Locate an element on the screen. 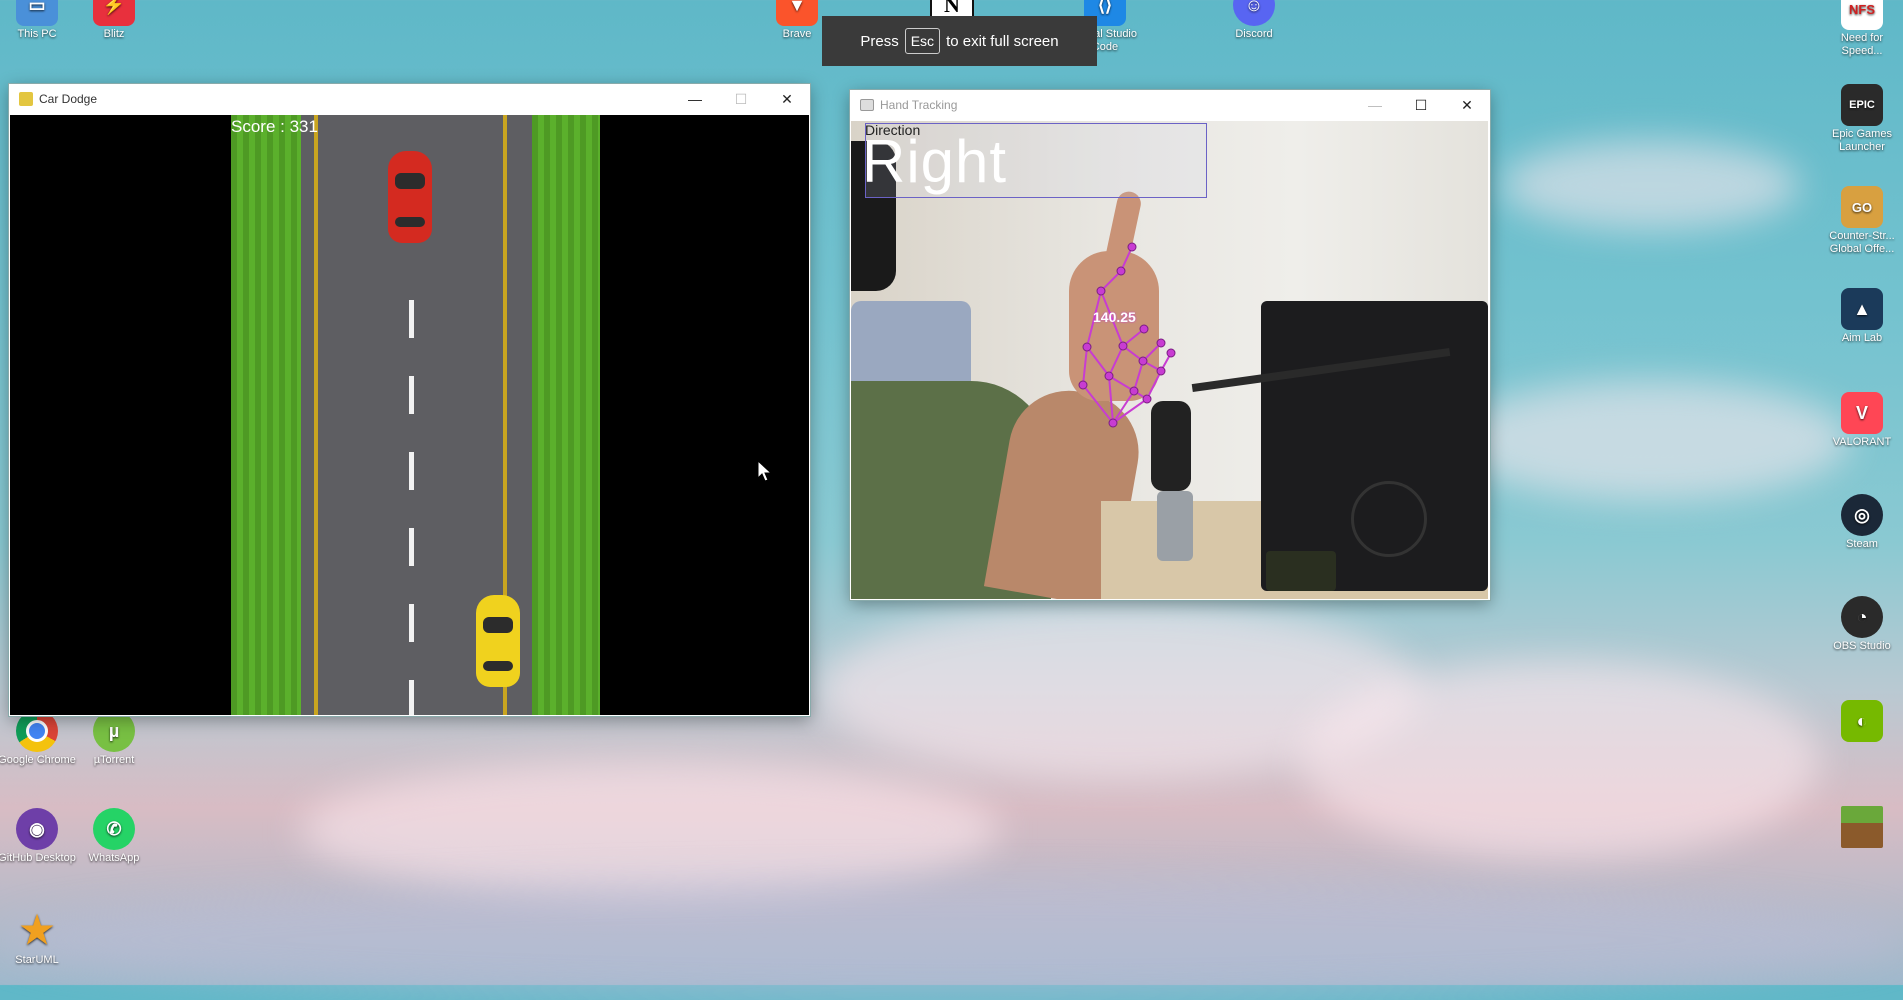 The image size is (1903, 1000). desktop-icon-label: Blitz is located at coordinates (114, 34).